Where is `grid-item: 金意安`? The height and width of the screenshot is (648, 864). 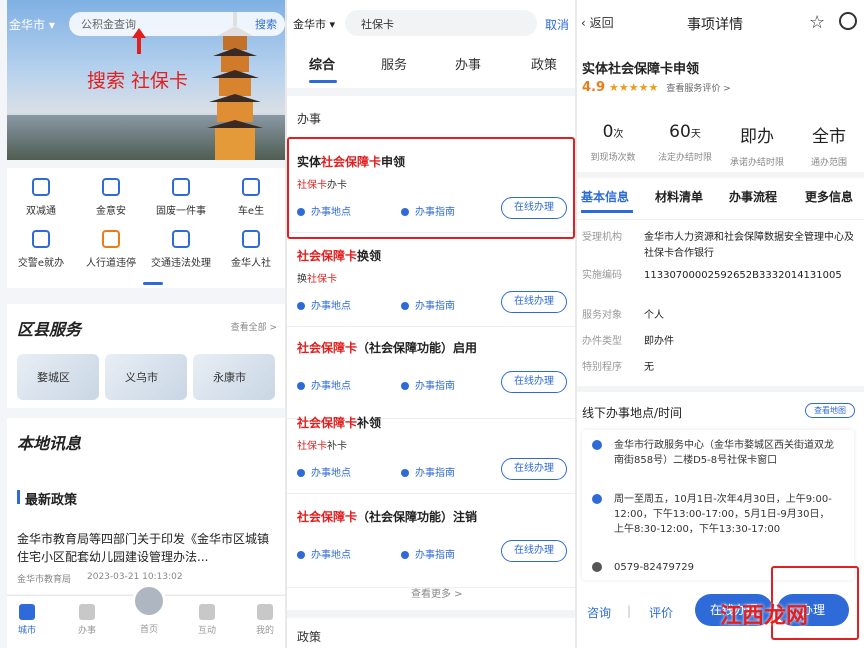 grid-item: 金意安 is located at coordinates (111, 197).